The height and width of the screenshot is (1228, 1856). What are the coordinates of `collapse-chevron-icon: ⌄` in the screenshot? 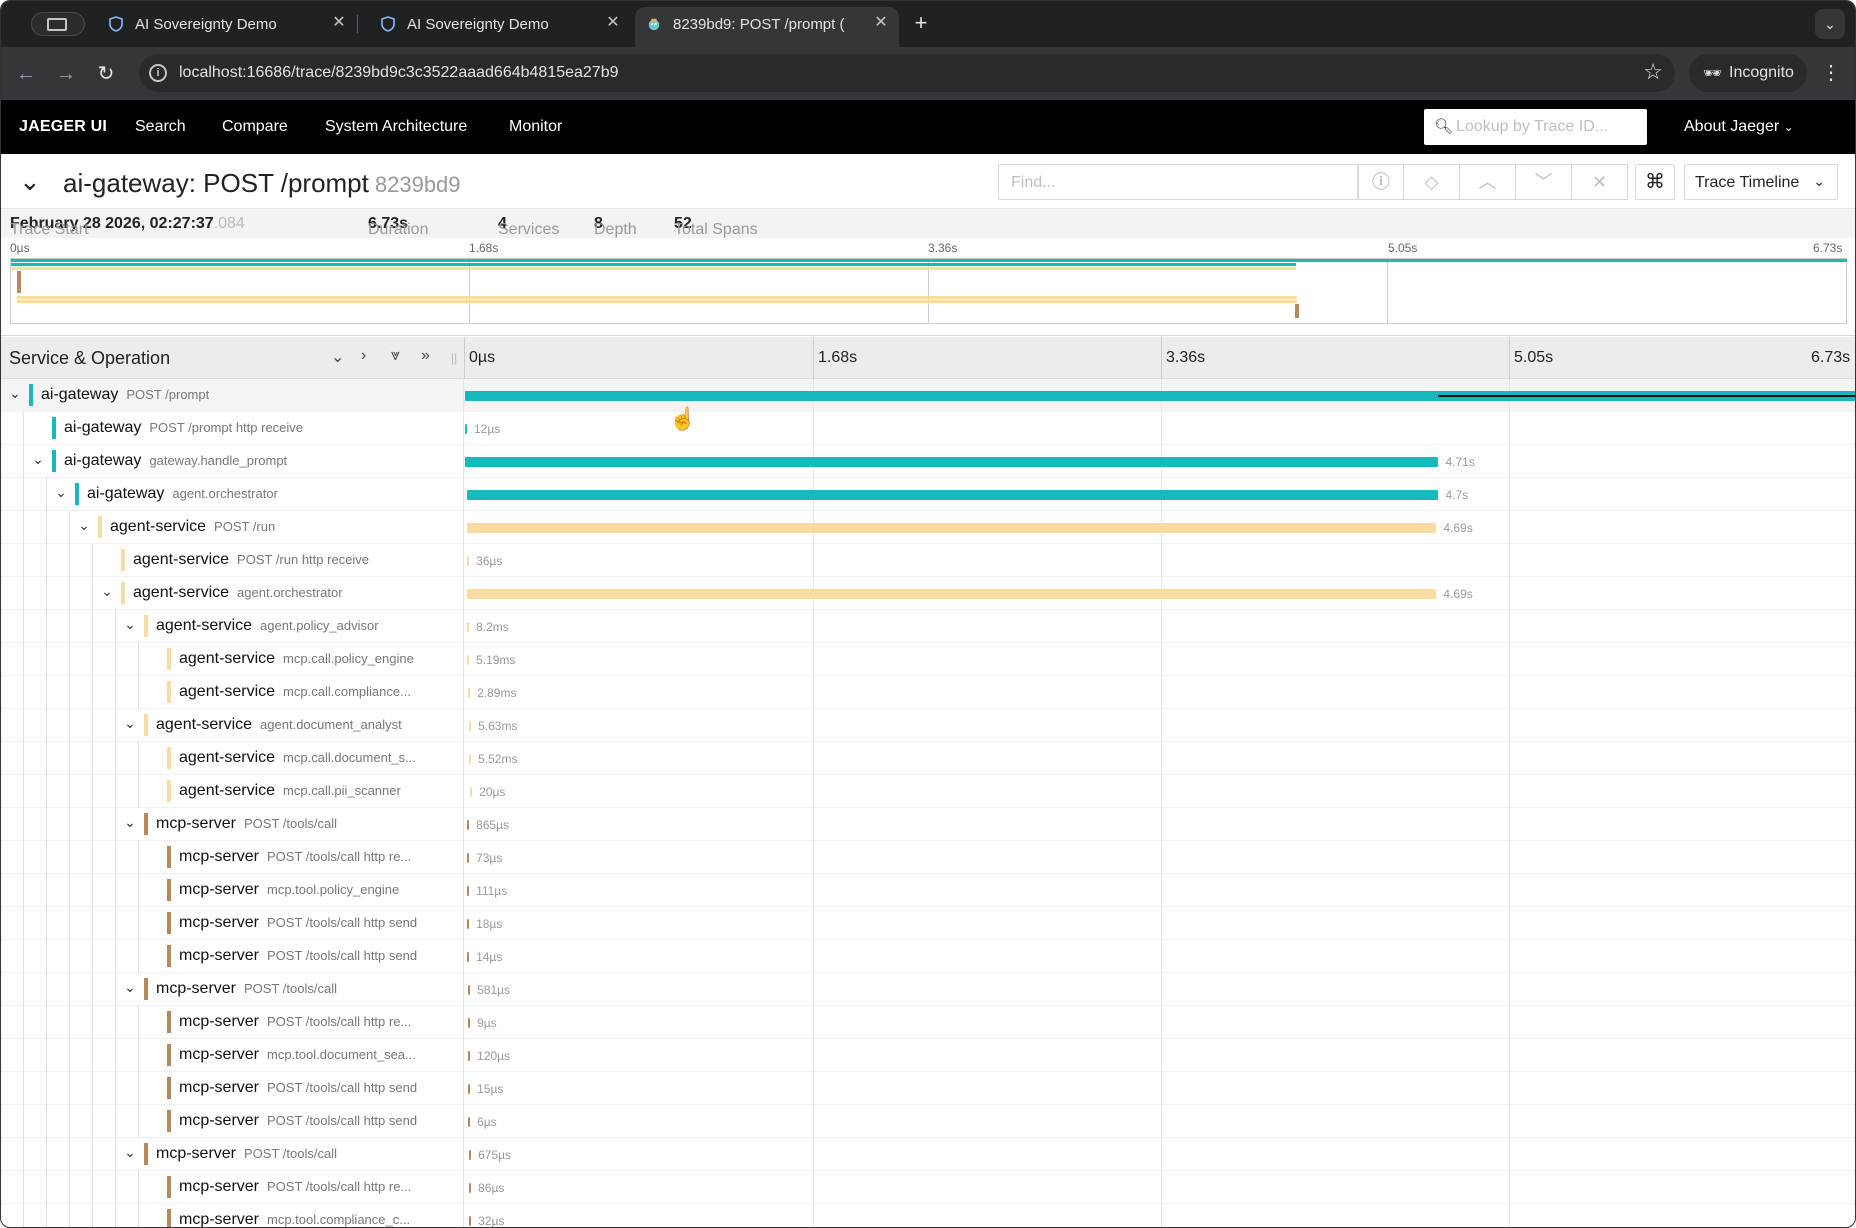 It's located at (30, 181).